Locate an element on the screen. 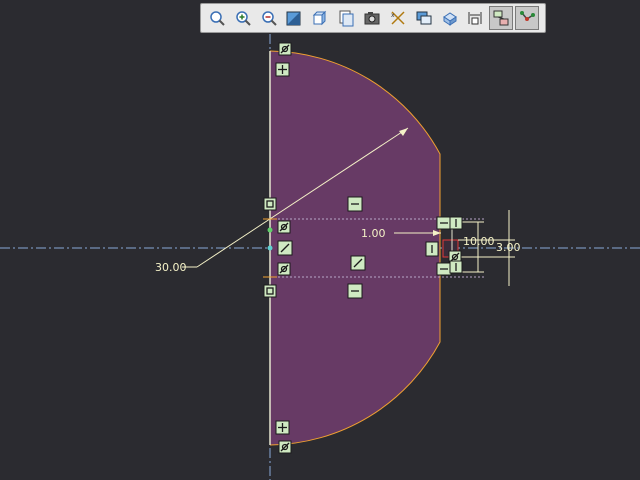  horizontal-constraint-slot-top is located at coordinates (444, 223).